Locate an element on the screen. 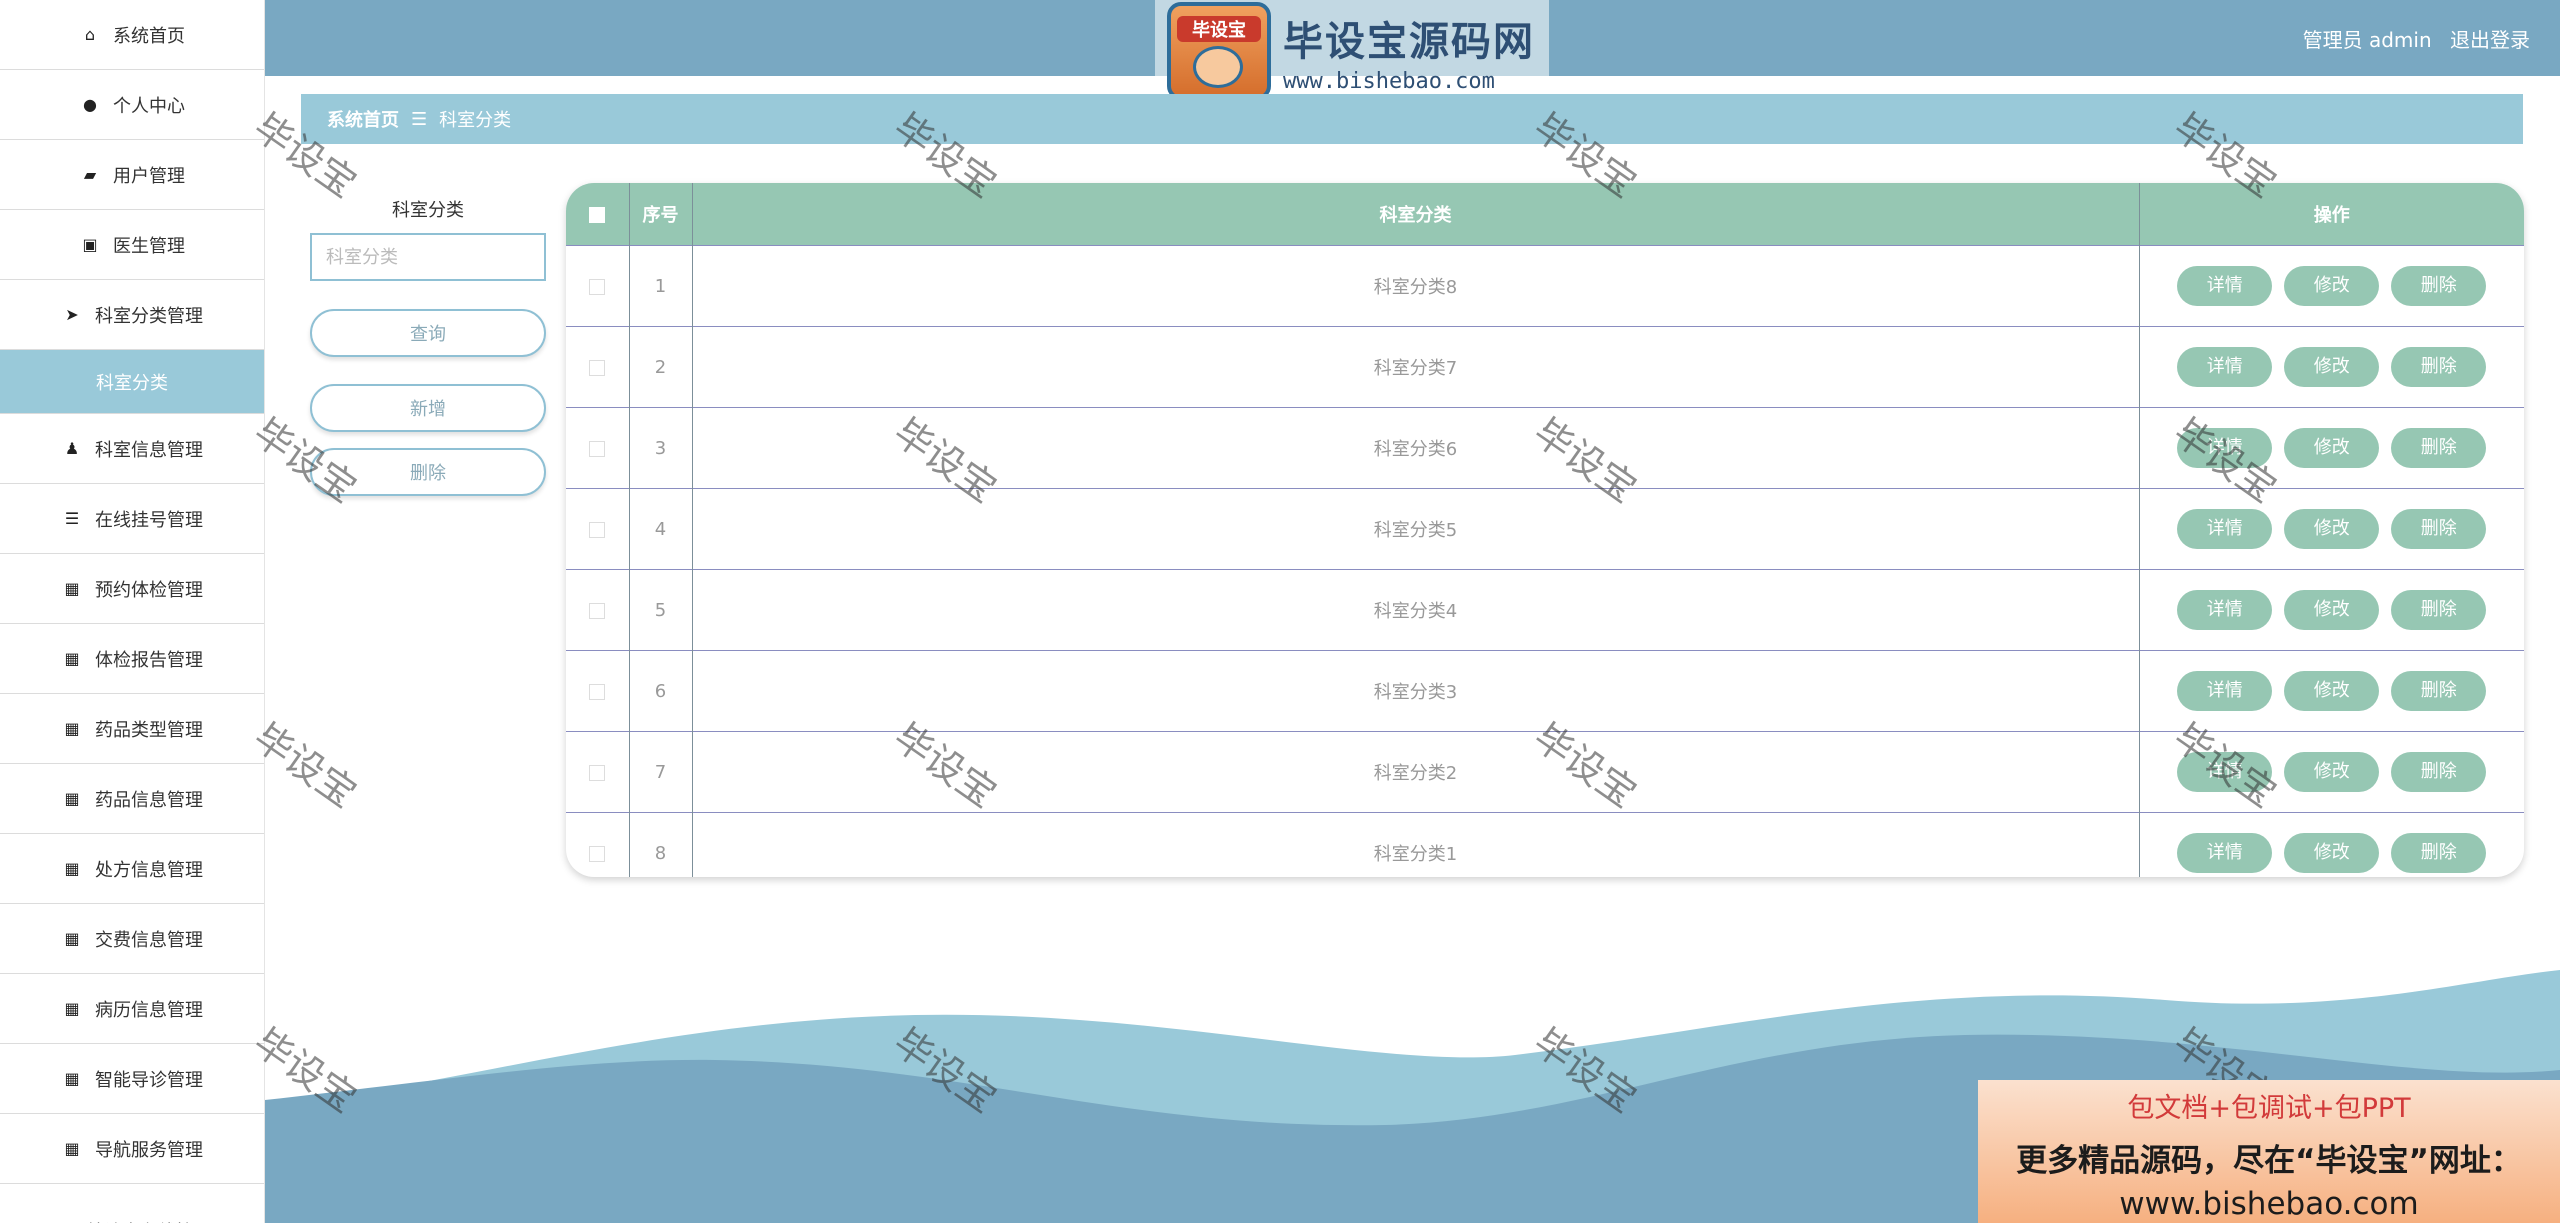 The image size is (2560, 1223). sidebar-item: ⌂ 系统首页 is located at coordinates (132, 35).